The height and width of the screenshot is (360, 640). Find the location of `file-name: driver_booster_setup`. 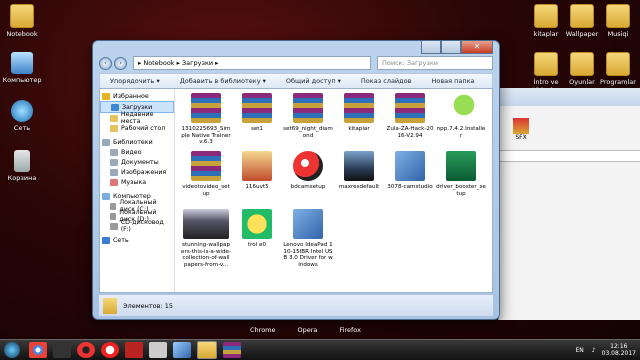

file-name: driver_booster_setup is located at coordinates (461, 190).